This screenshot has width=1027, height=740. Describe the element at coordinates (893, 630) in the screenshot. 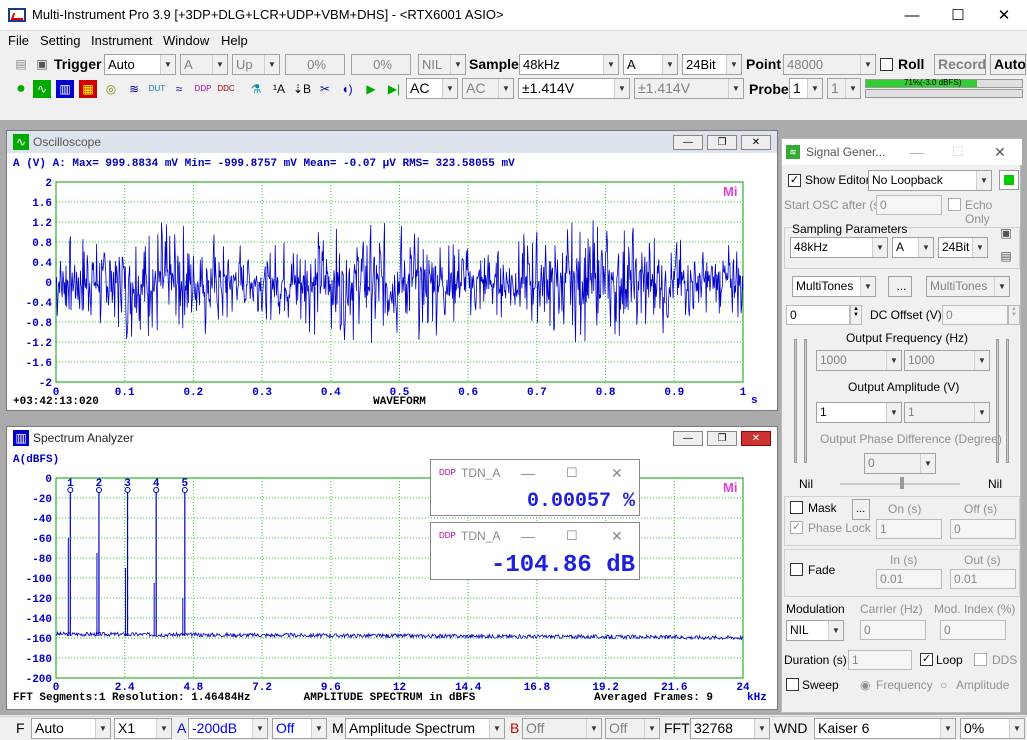

I see `carrier-input: 0` at that location.